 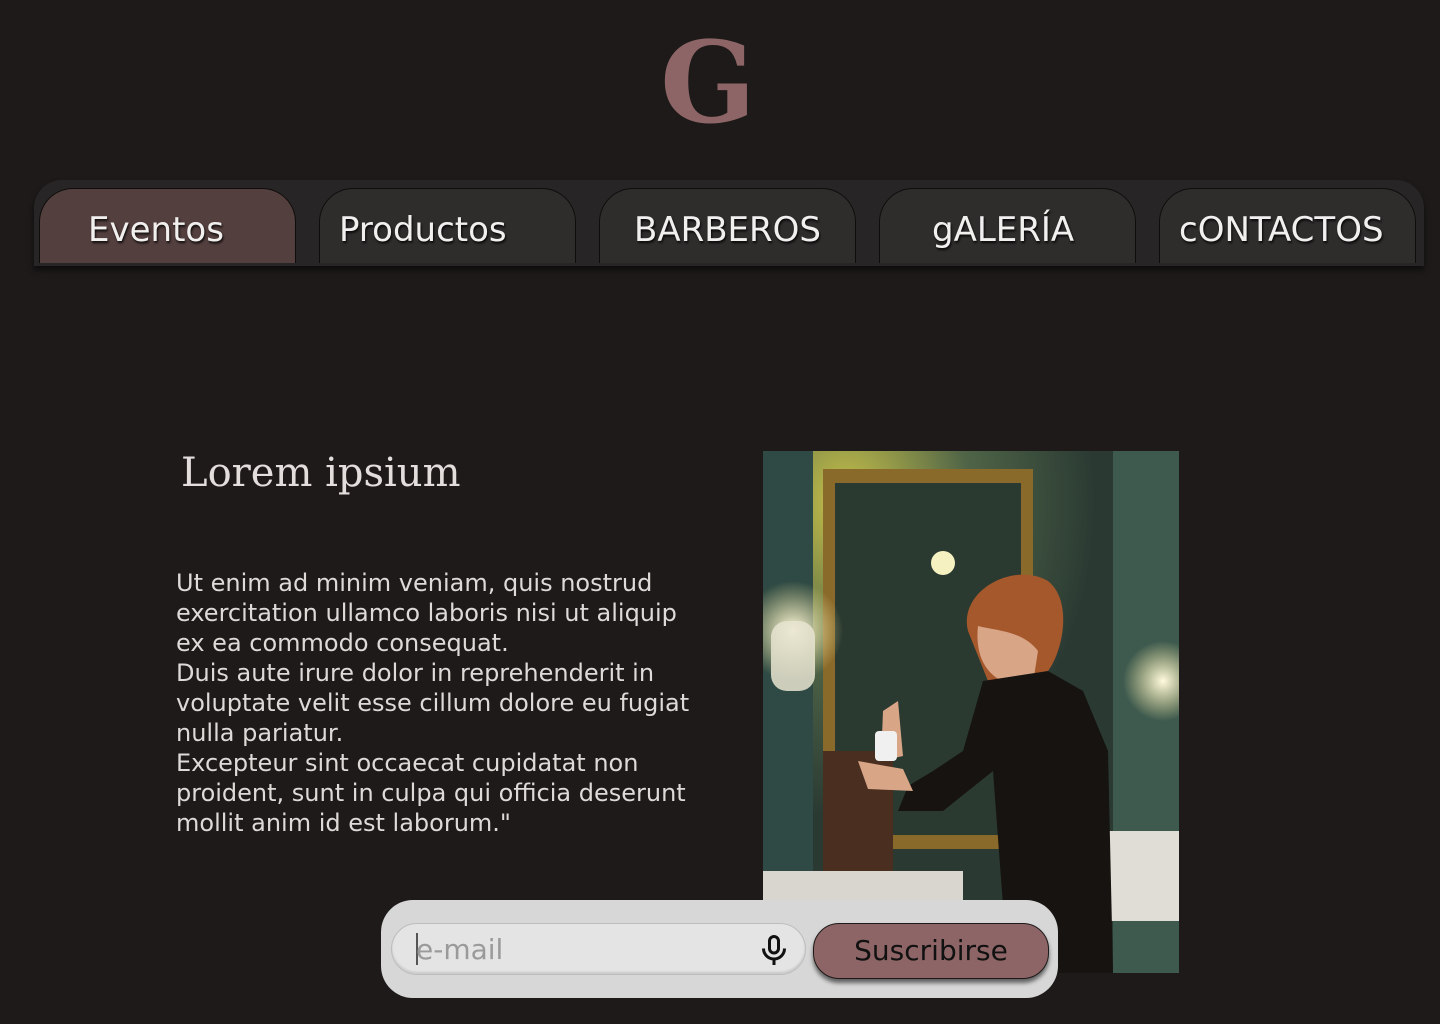 I want to click on paragraph-line: nulla pariatur., so click(x=260, y=733).